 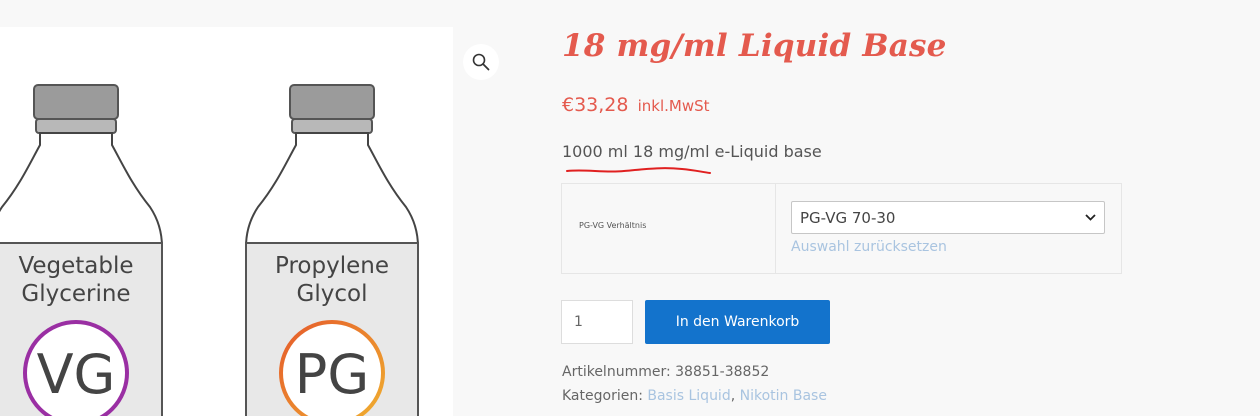 What do you see at coordinates (332, 294) in the screenshot?
I see `pg-bottle-line2: Glycol` at bounding box center [332, 294].